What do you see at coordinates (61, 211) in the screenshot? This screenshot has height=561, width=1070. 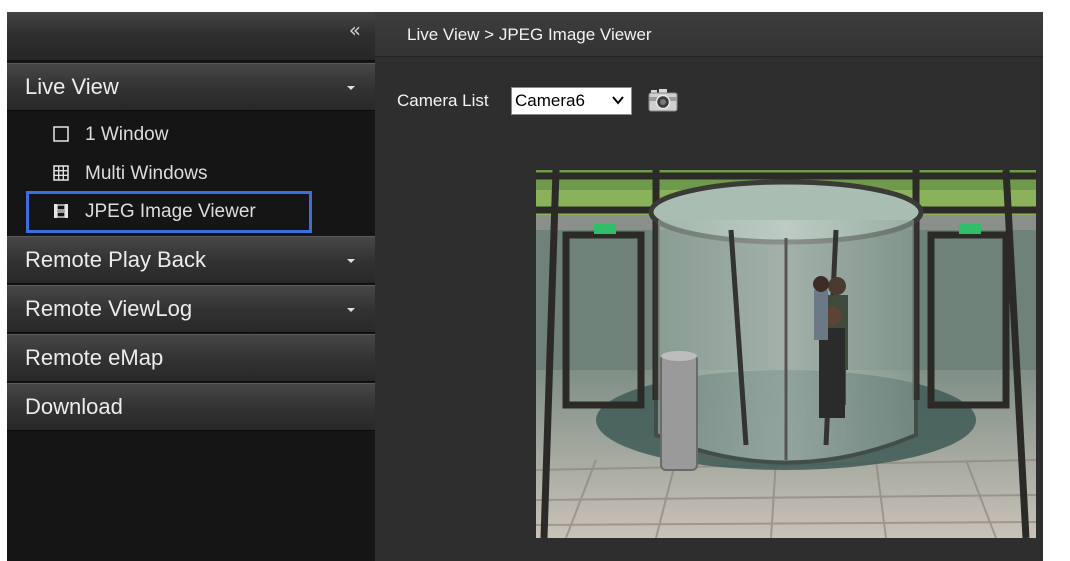 I see `film-strip-icon` at bounding box center [61, 211].